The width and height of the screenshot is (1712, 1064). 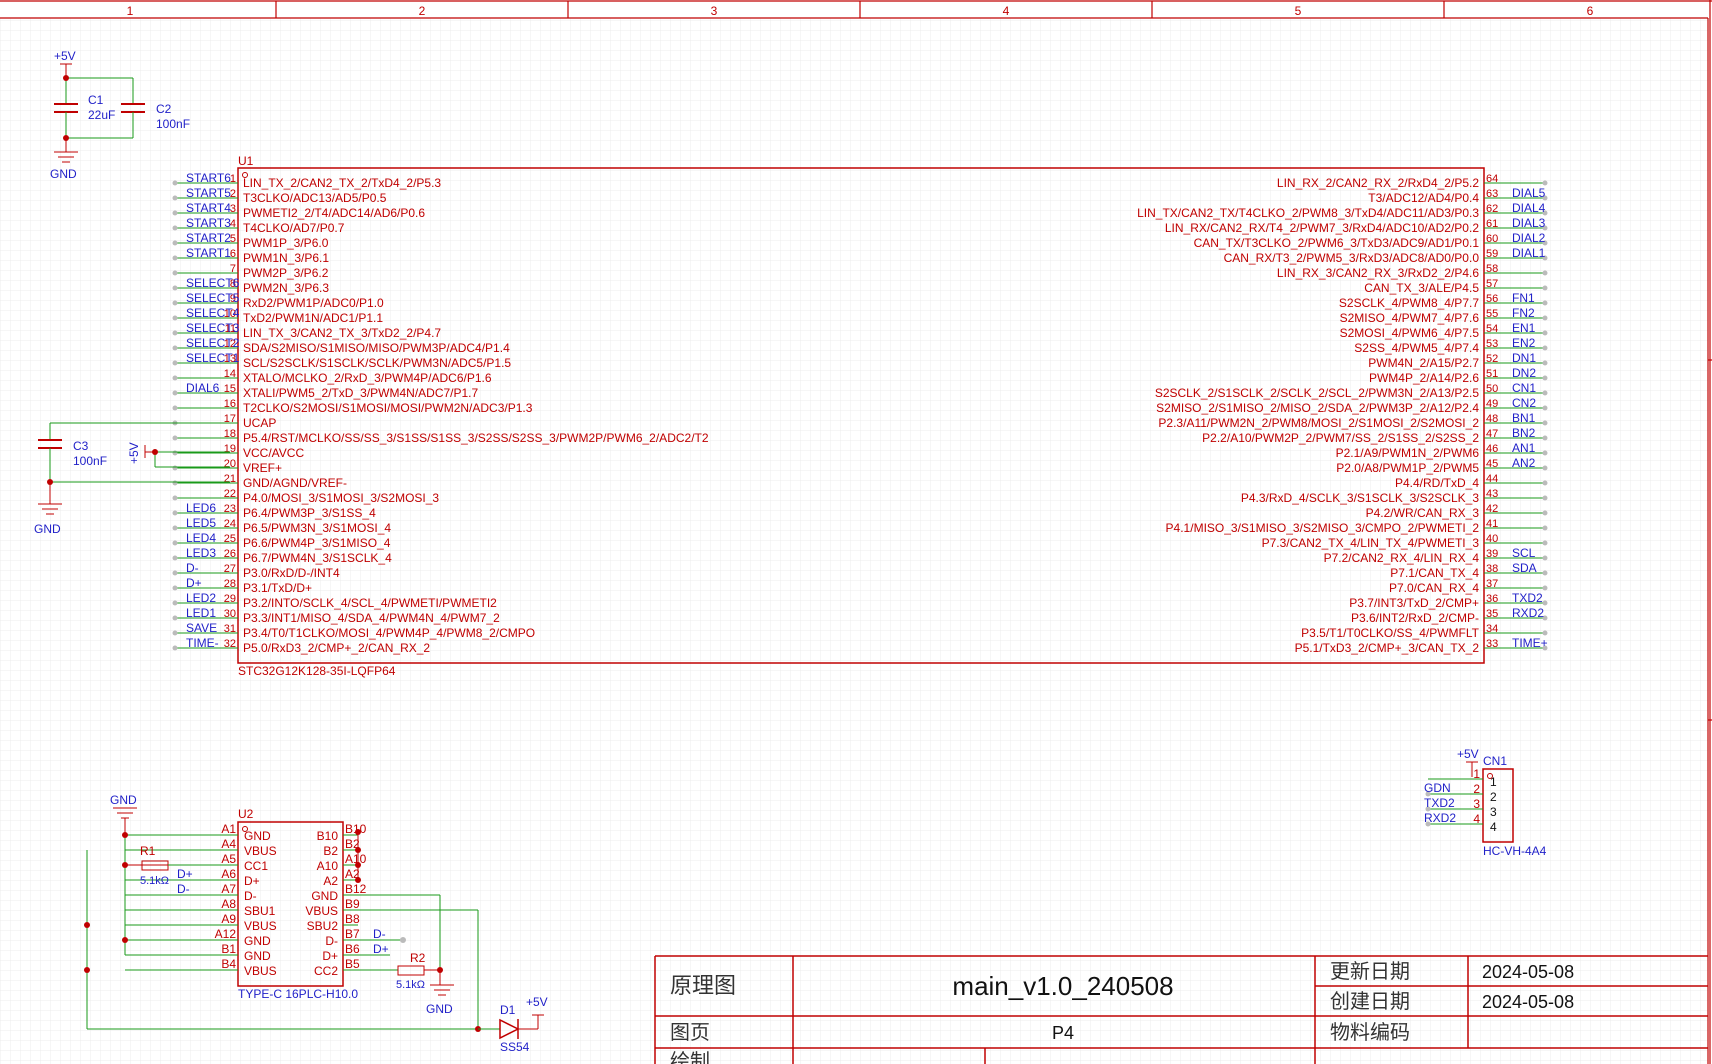 What do you see at coordinates (1434, 573) in the screenshot?
I see `pin-name: P7.1/CAN_TX_4` at bounding box center [1434, 573].